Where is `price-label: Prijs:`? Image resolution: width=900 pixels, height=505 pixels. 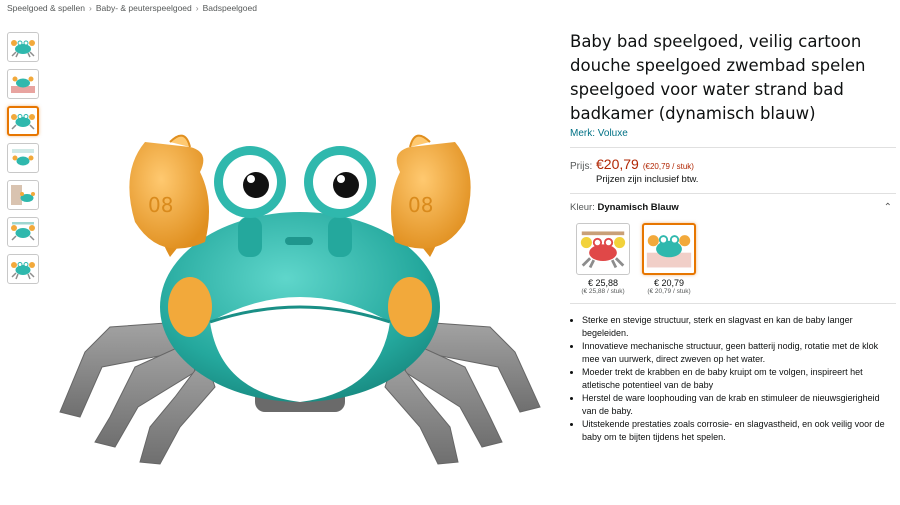 price-label: Prijs: is located at coordinates (581, 166).